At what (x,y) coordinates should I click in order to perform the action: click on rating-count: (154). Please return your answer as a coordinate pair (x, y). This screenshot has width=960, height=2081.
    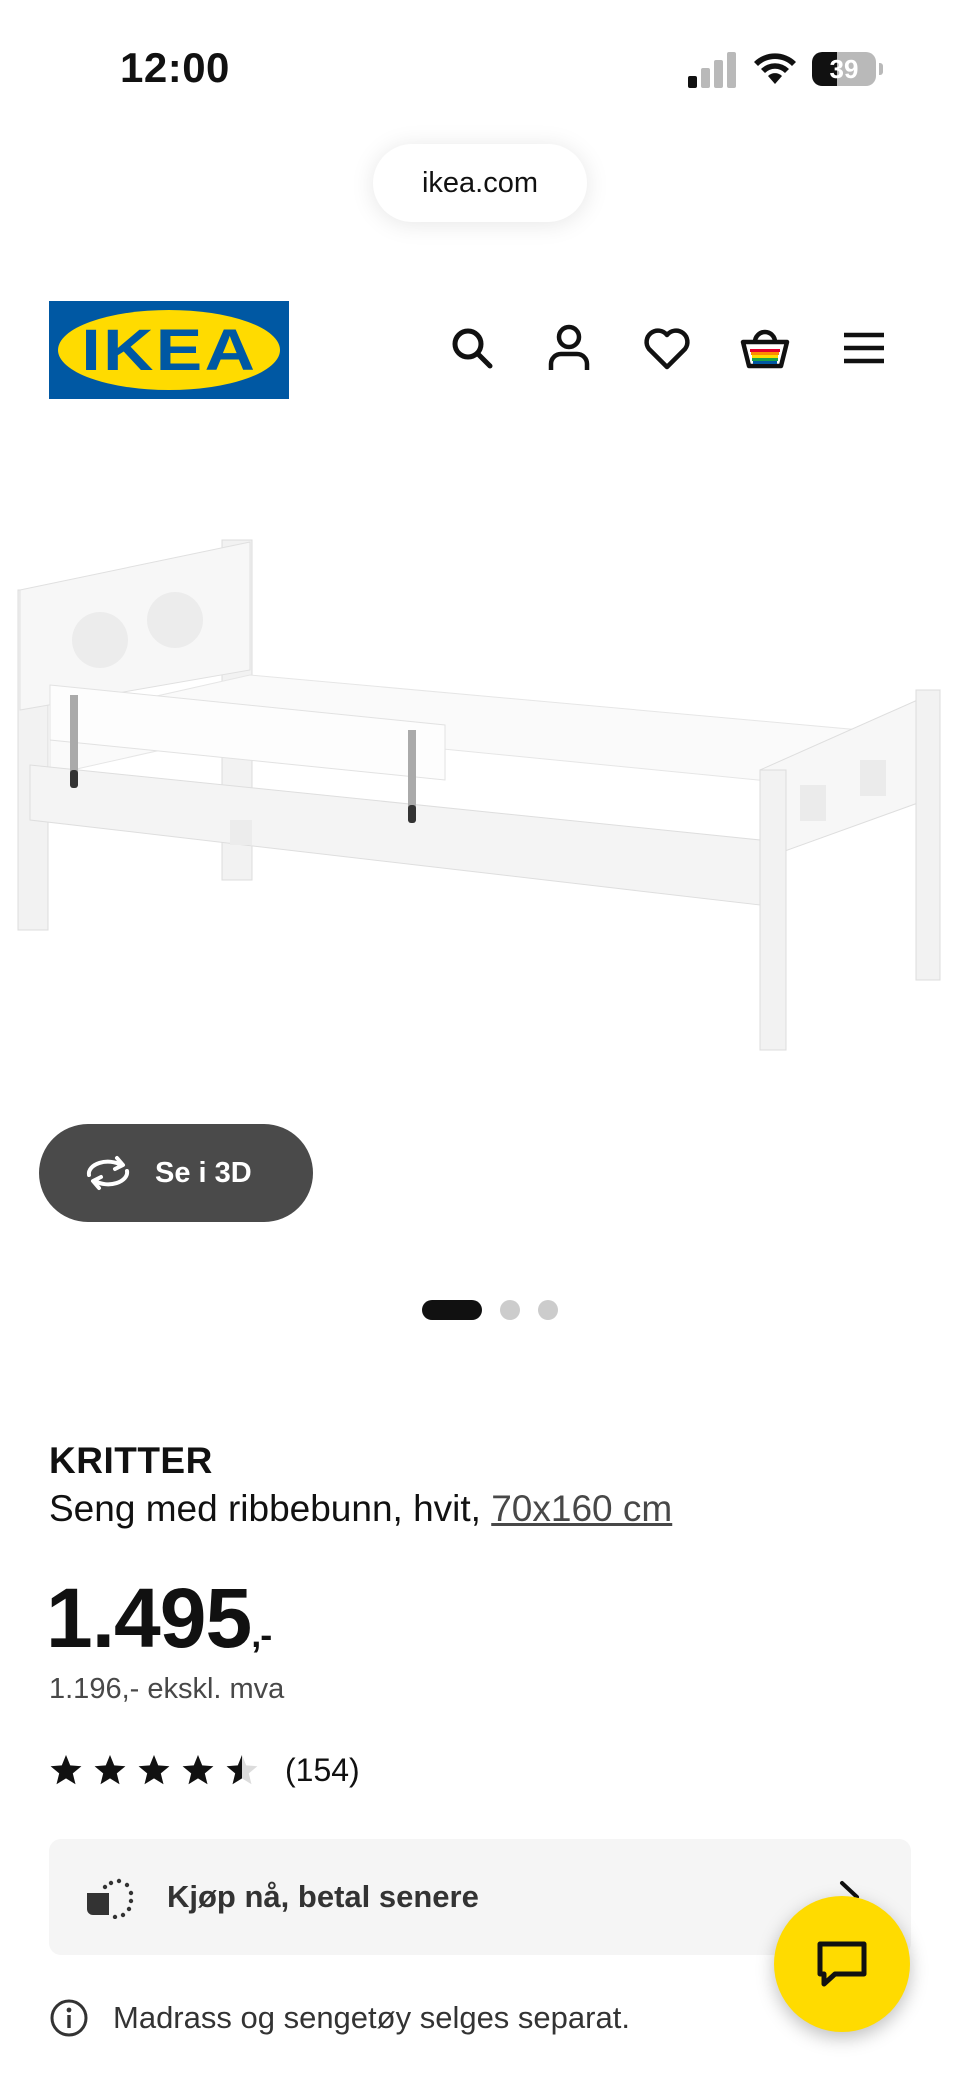
    Looking at the image, I should click on (322, 1769).